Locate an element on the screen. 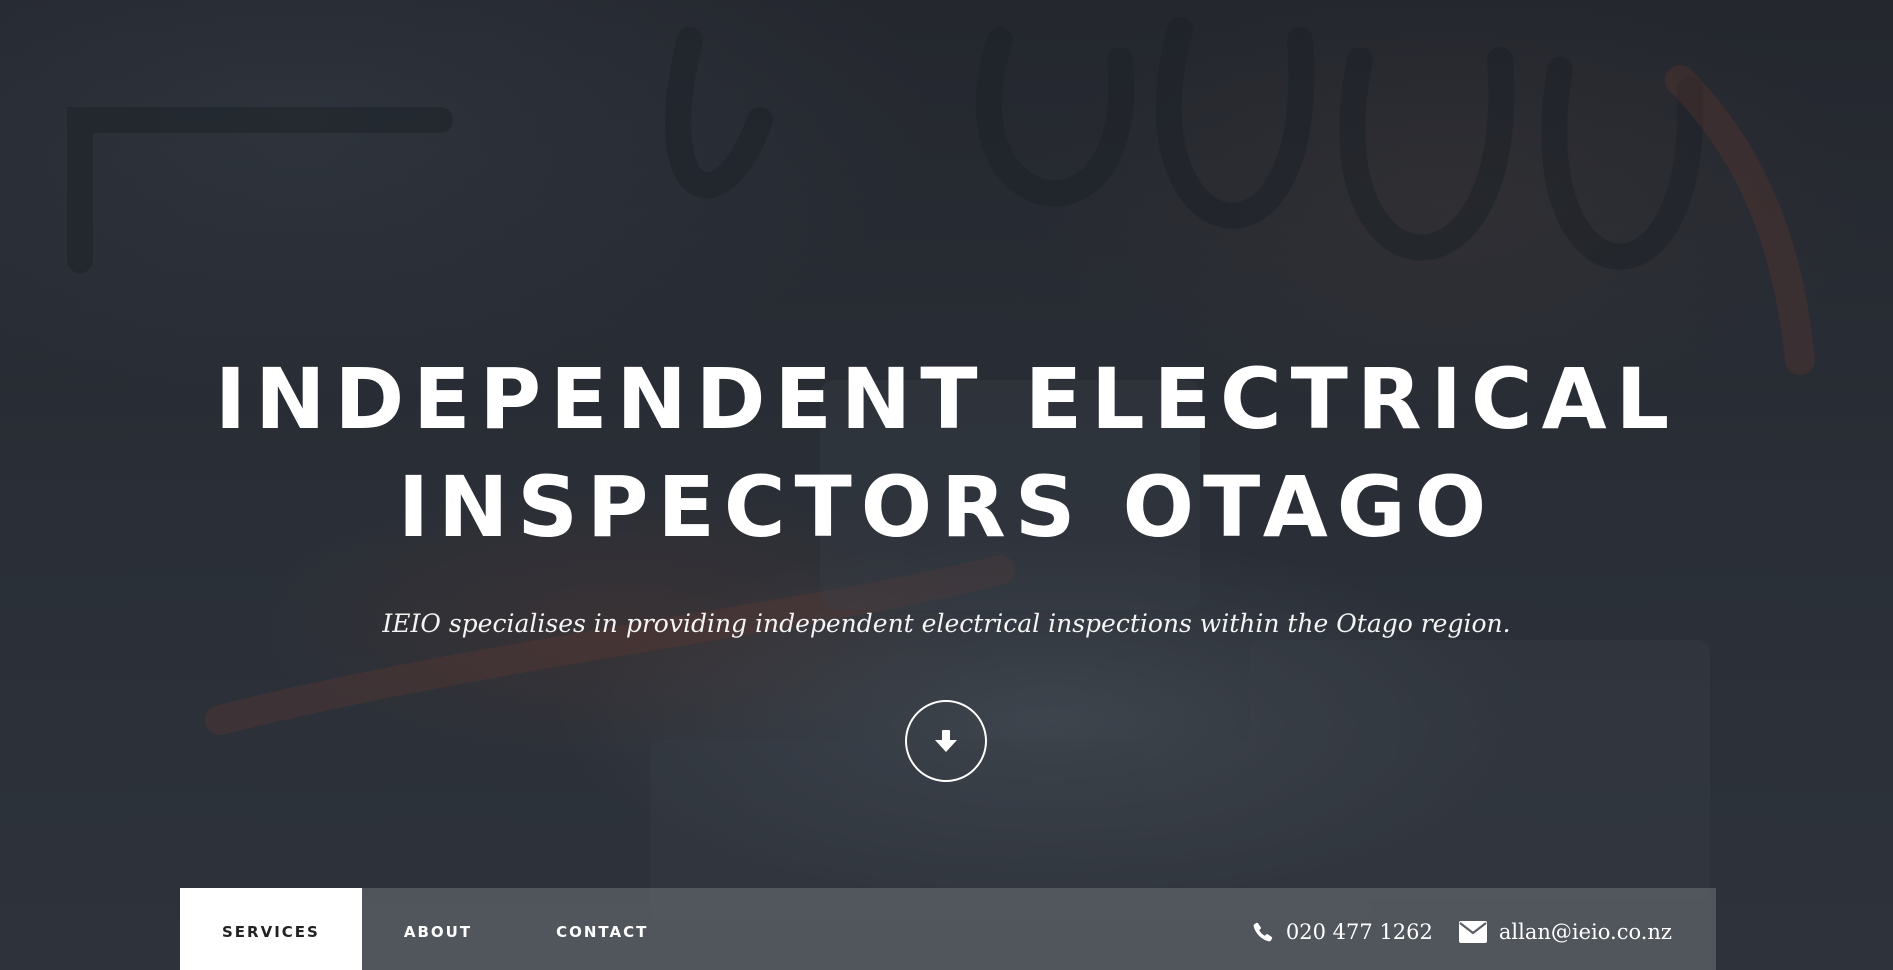  nav-links: SERVICES ABOUT CONTACT is located at coordinates (435, 929).